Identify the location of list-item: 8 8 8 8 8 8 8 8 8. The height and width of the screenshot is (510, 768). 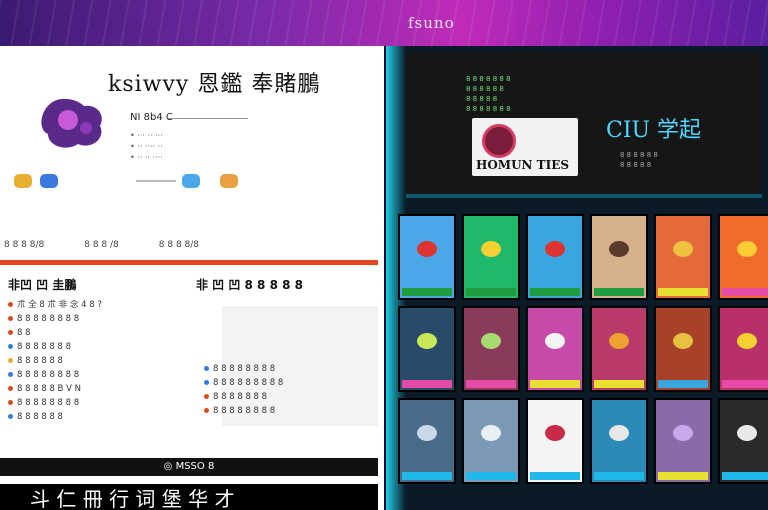
(289, 383).